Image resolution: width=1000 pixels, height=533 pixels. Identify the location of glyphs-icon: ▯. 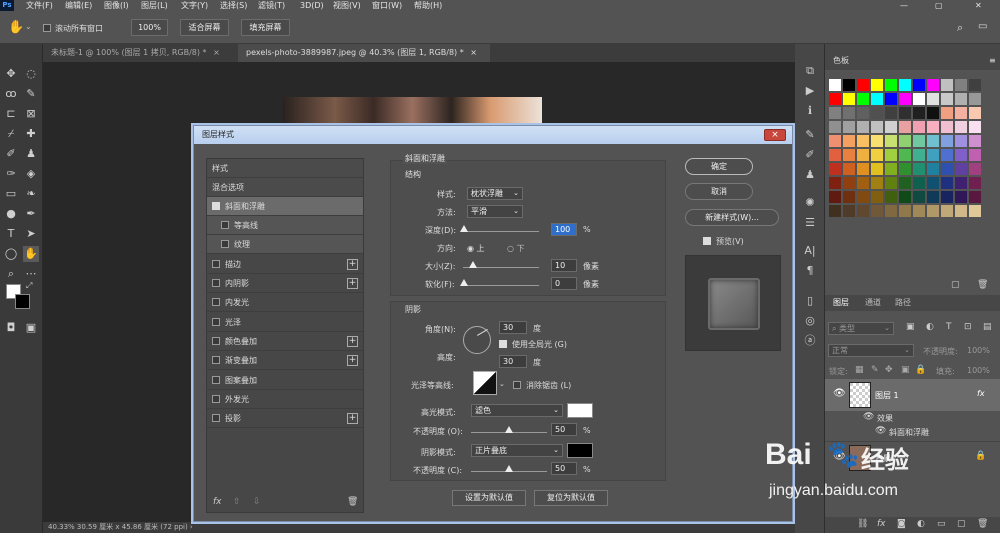
(810, 301).